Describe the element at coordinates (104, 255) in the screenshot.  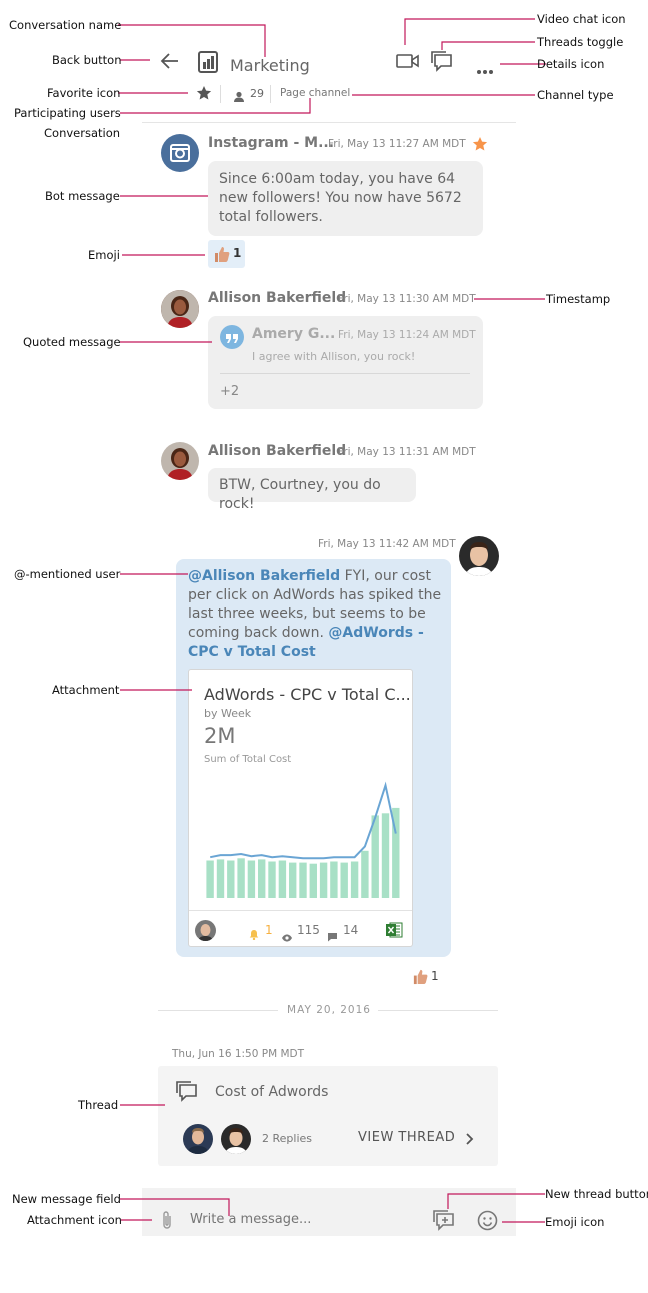
I see `callout-emoji: Emoji` at that location.